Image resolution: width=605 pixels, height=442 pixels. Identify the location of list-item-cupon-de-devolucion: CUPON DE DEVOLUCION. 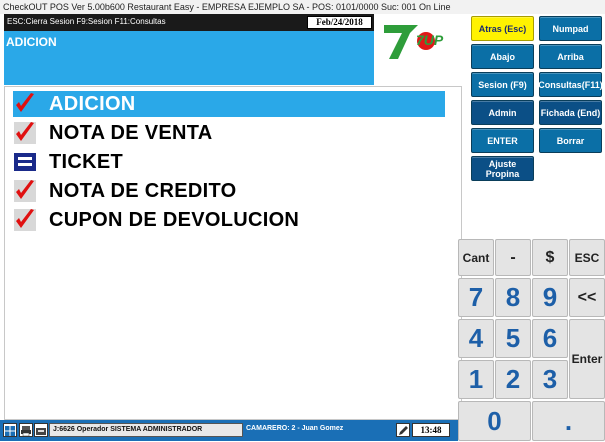
(156, 220).